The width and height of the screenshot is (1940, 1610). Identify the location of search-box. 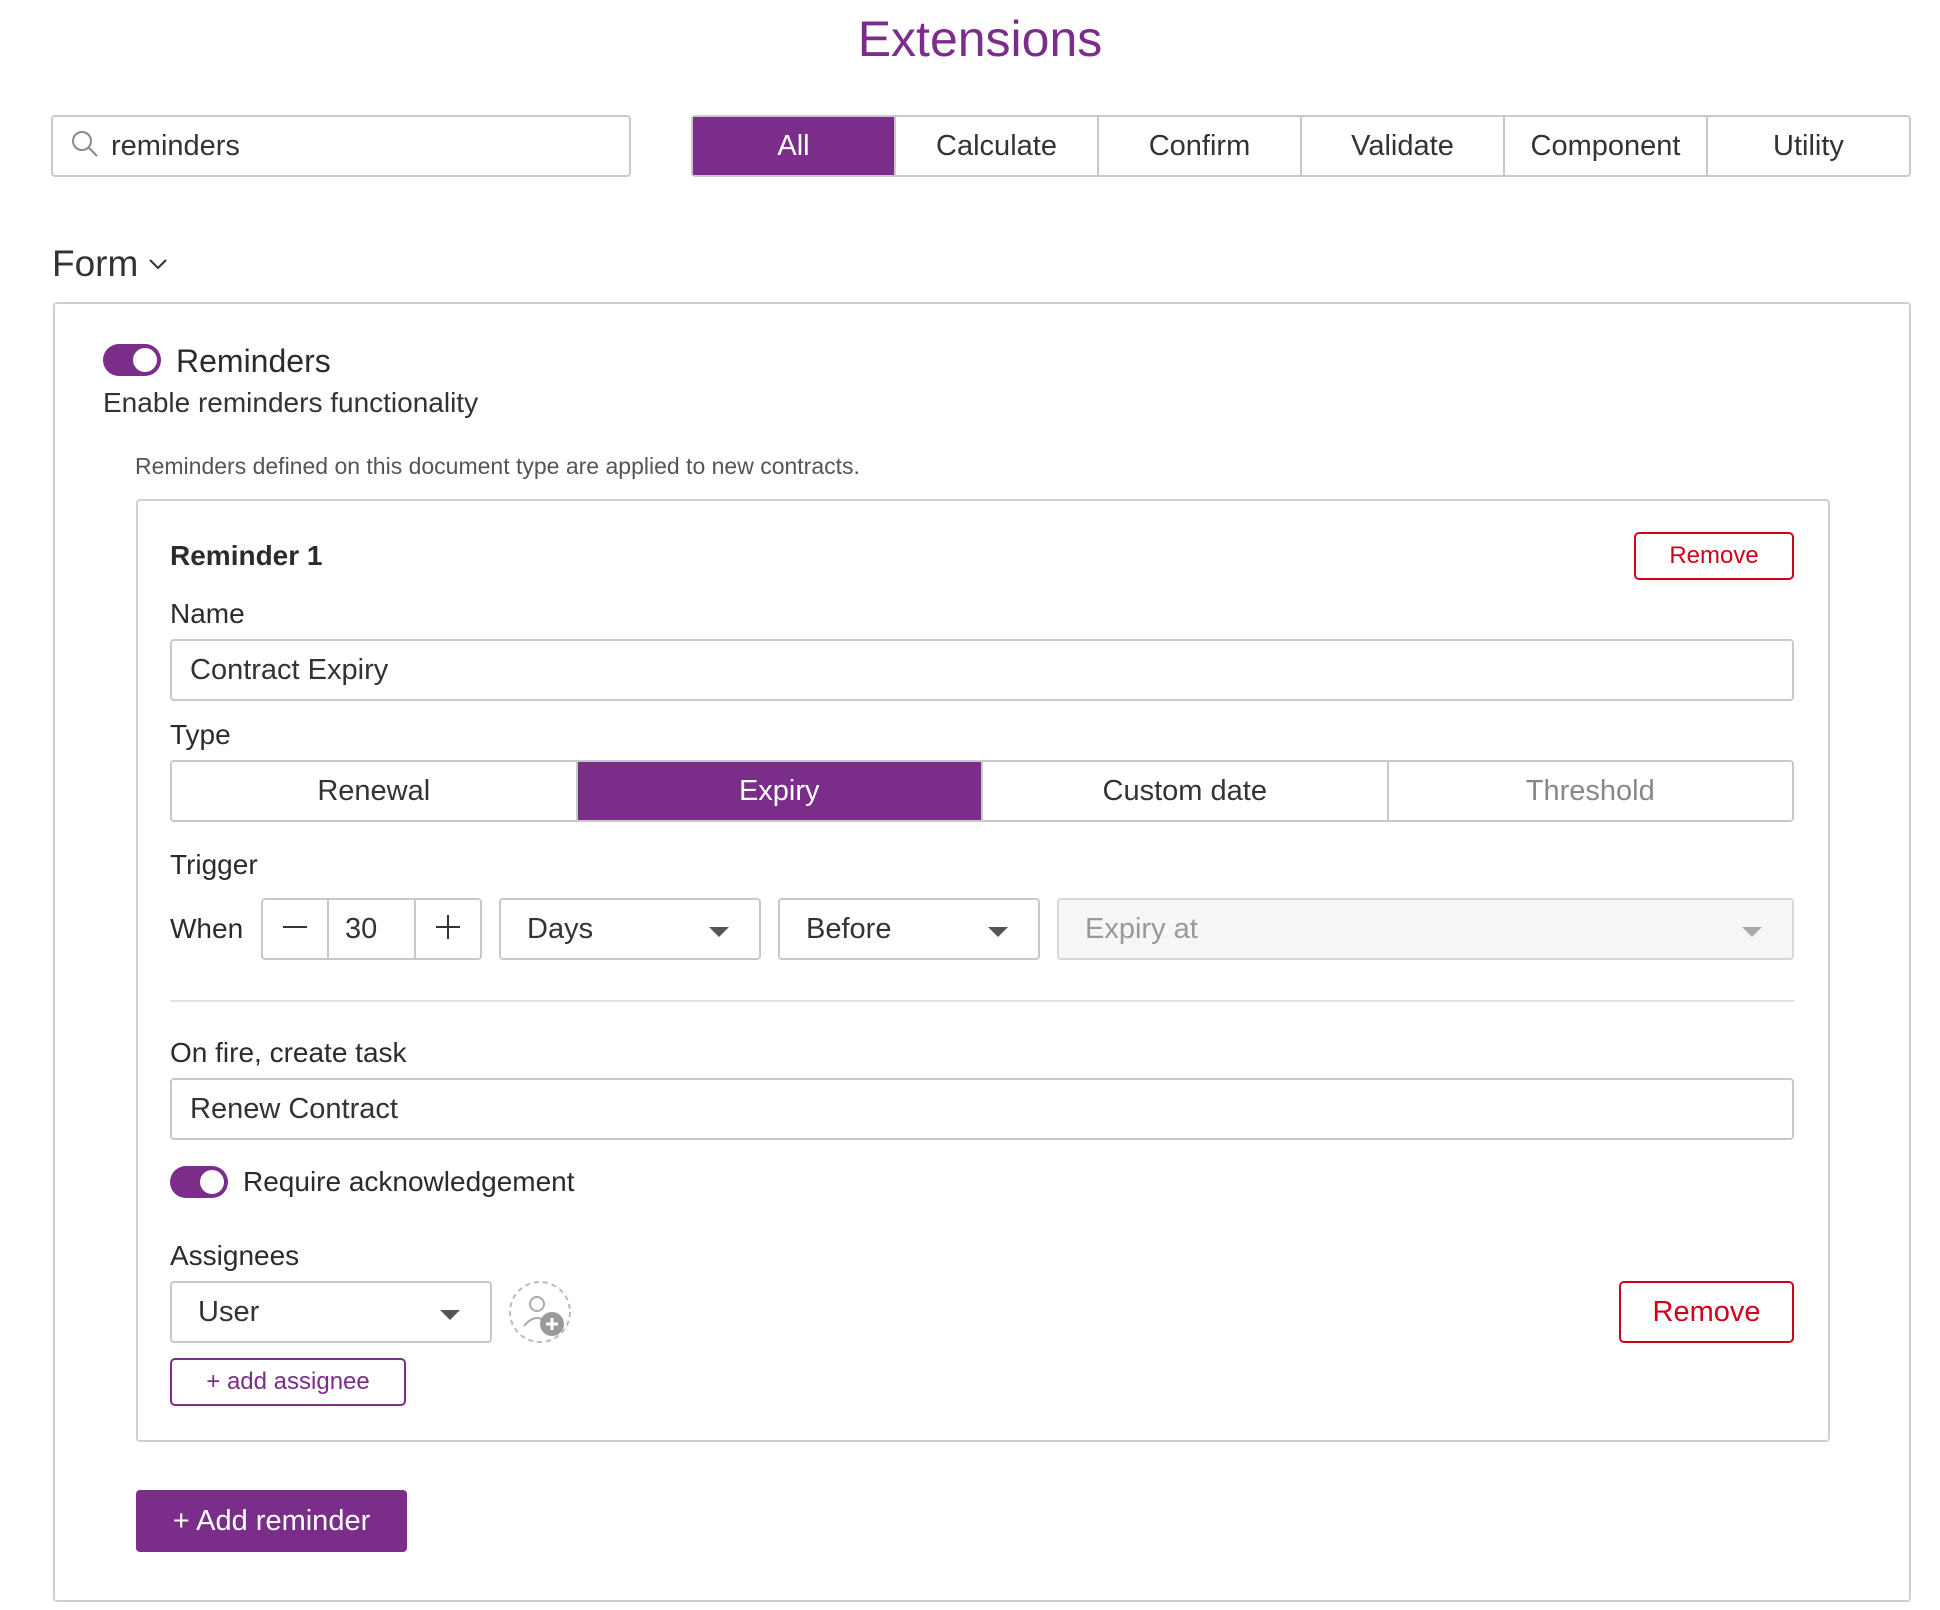
(341, 146).